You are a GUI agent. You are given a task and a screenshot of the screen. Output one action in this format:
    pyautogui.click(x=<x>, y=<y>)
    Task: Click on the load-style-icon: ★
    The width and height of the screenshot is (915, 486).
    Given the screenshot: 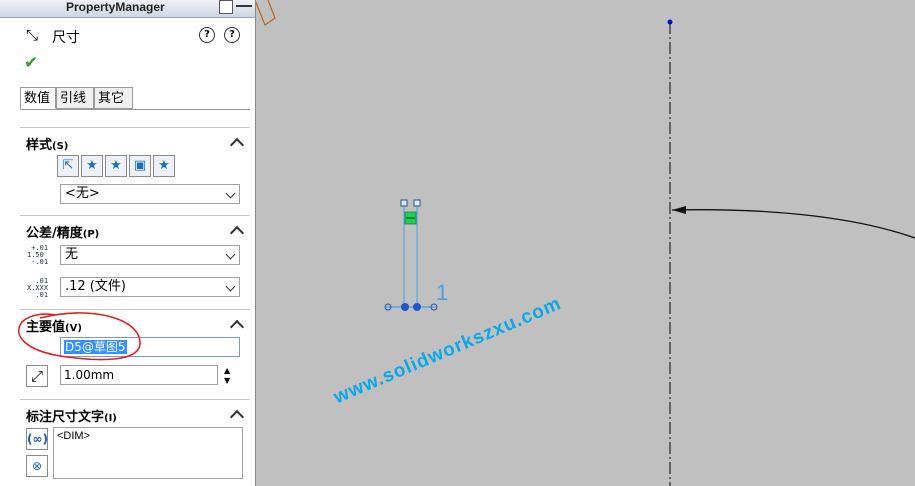 What is the action you would take?
    pyautogui.click(x=164, y=166)
    